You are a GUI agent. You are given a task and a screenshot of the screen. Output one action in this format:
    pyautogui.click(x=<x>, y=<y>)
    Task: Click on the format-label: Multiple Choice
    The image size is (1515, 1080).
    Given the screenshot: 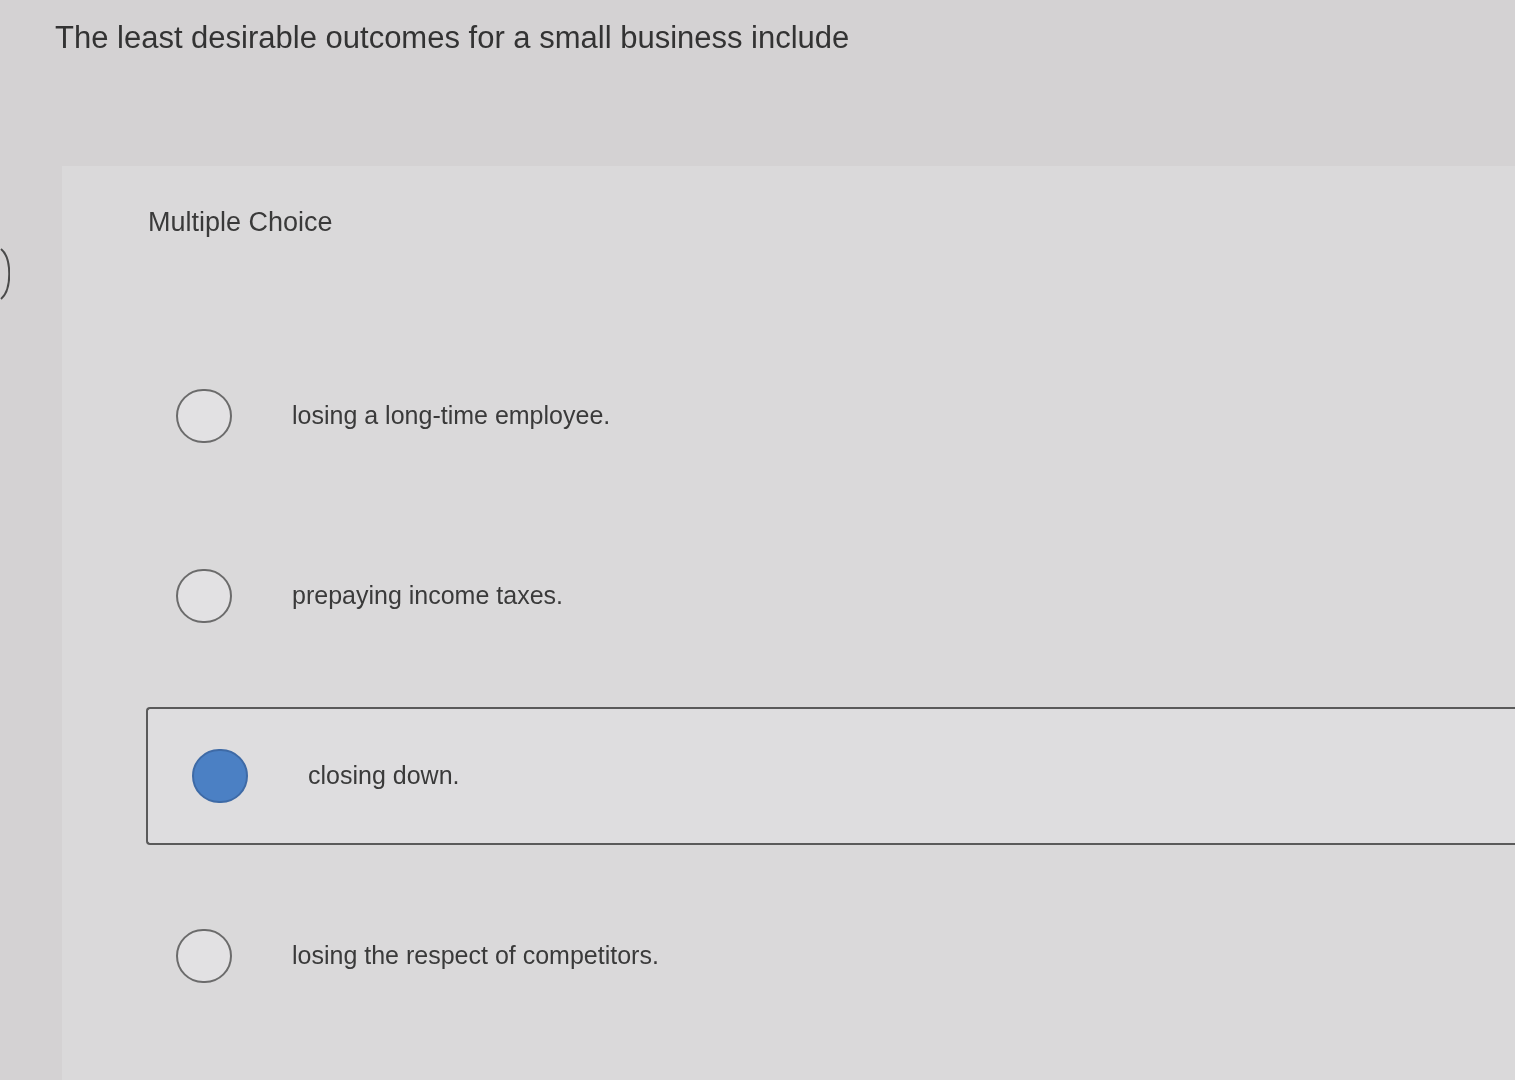 What is the action you would take?
    pyautogui.click(x=240, y=222)
    